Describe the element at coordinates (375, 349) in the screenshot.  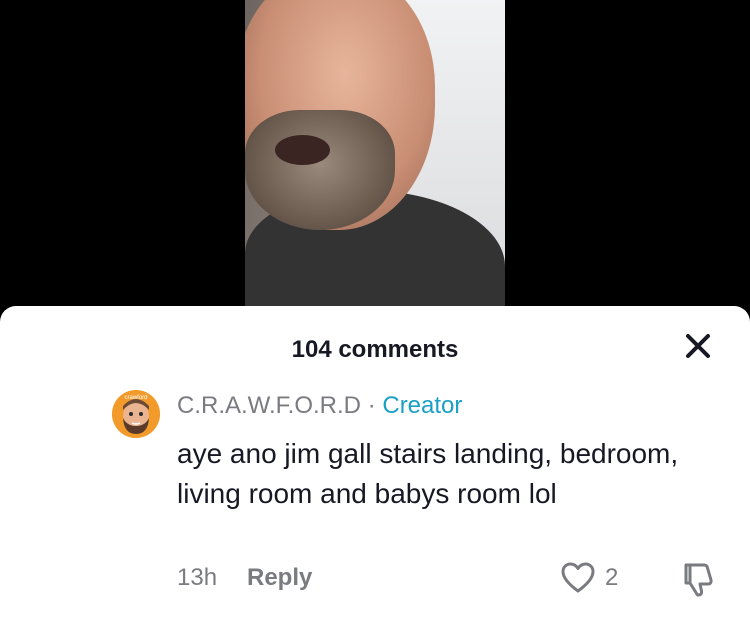
I see `comments-count-title: 104 comments` at that location.